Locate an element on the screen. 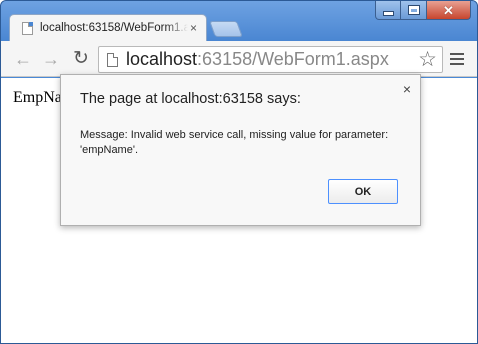  forward-button: → is located at coordinates (51, 59).